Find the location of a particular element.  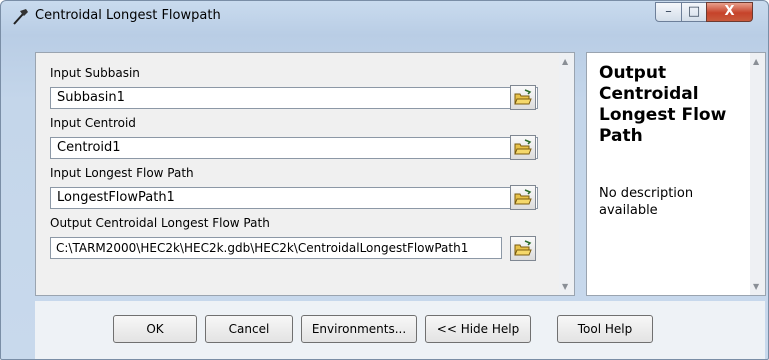

browse-centroid-button is located at coordinates (523, 147).